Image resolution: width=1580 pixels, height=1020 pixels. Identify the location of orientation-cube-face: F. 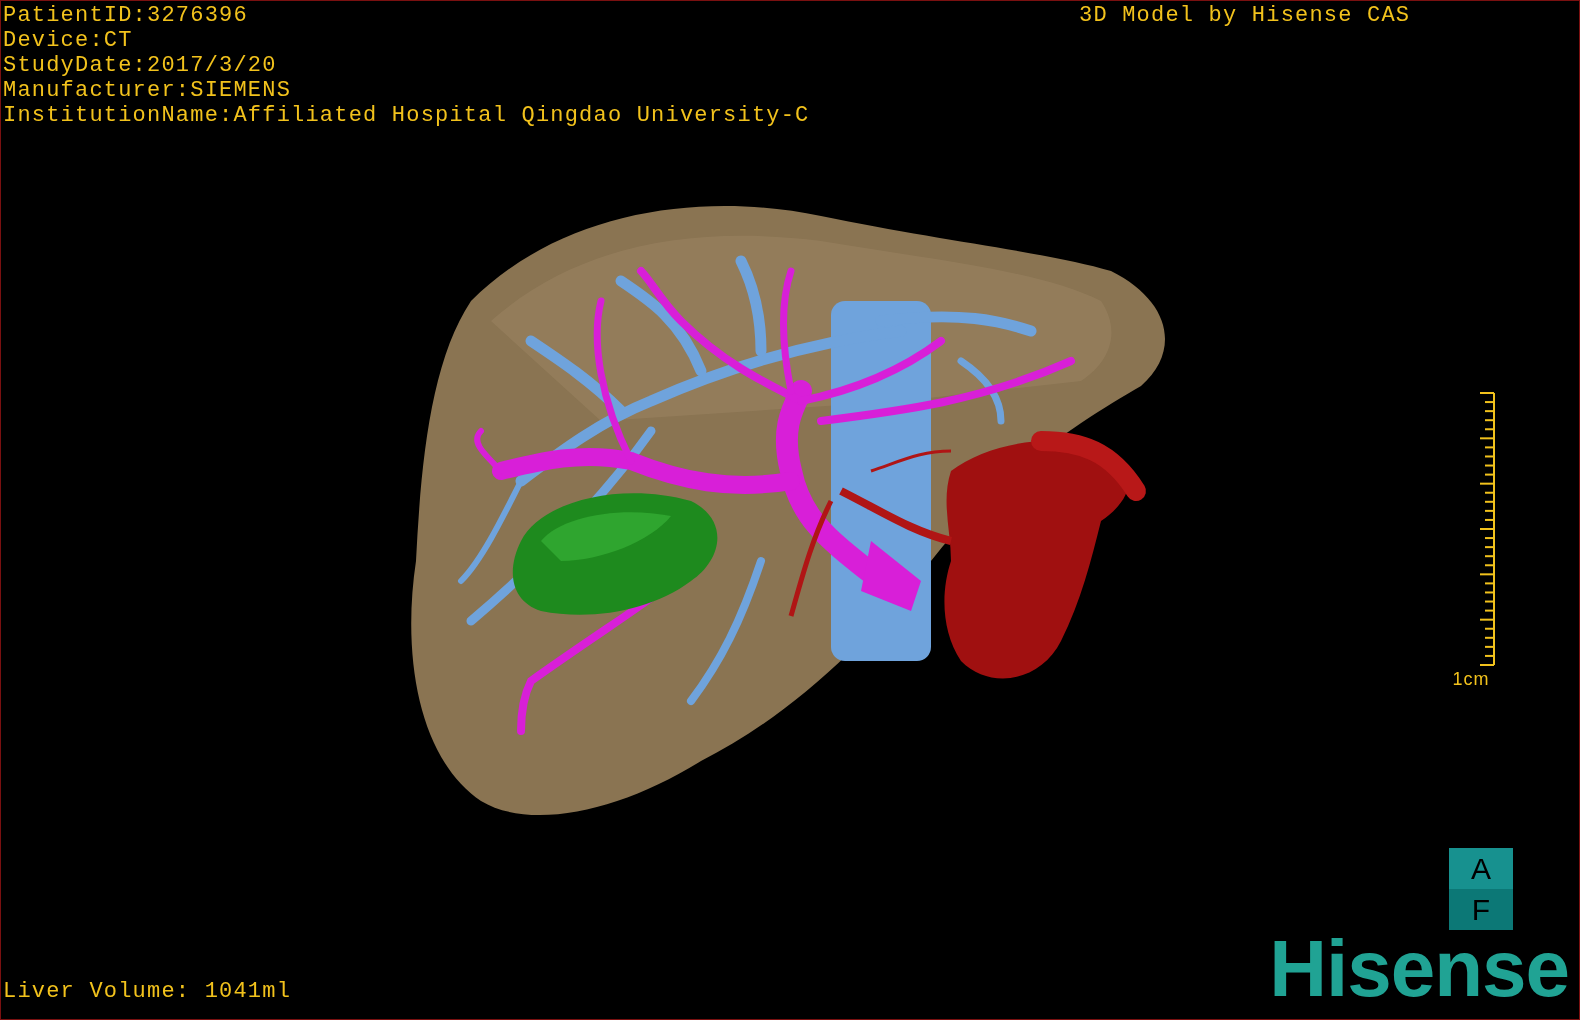
(1481, 909).